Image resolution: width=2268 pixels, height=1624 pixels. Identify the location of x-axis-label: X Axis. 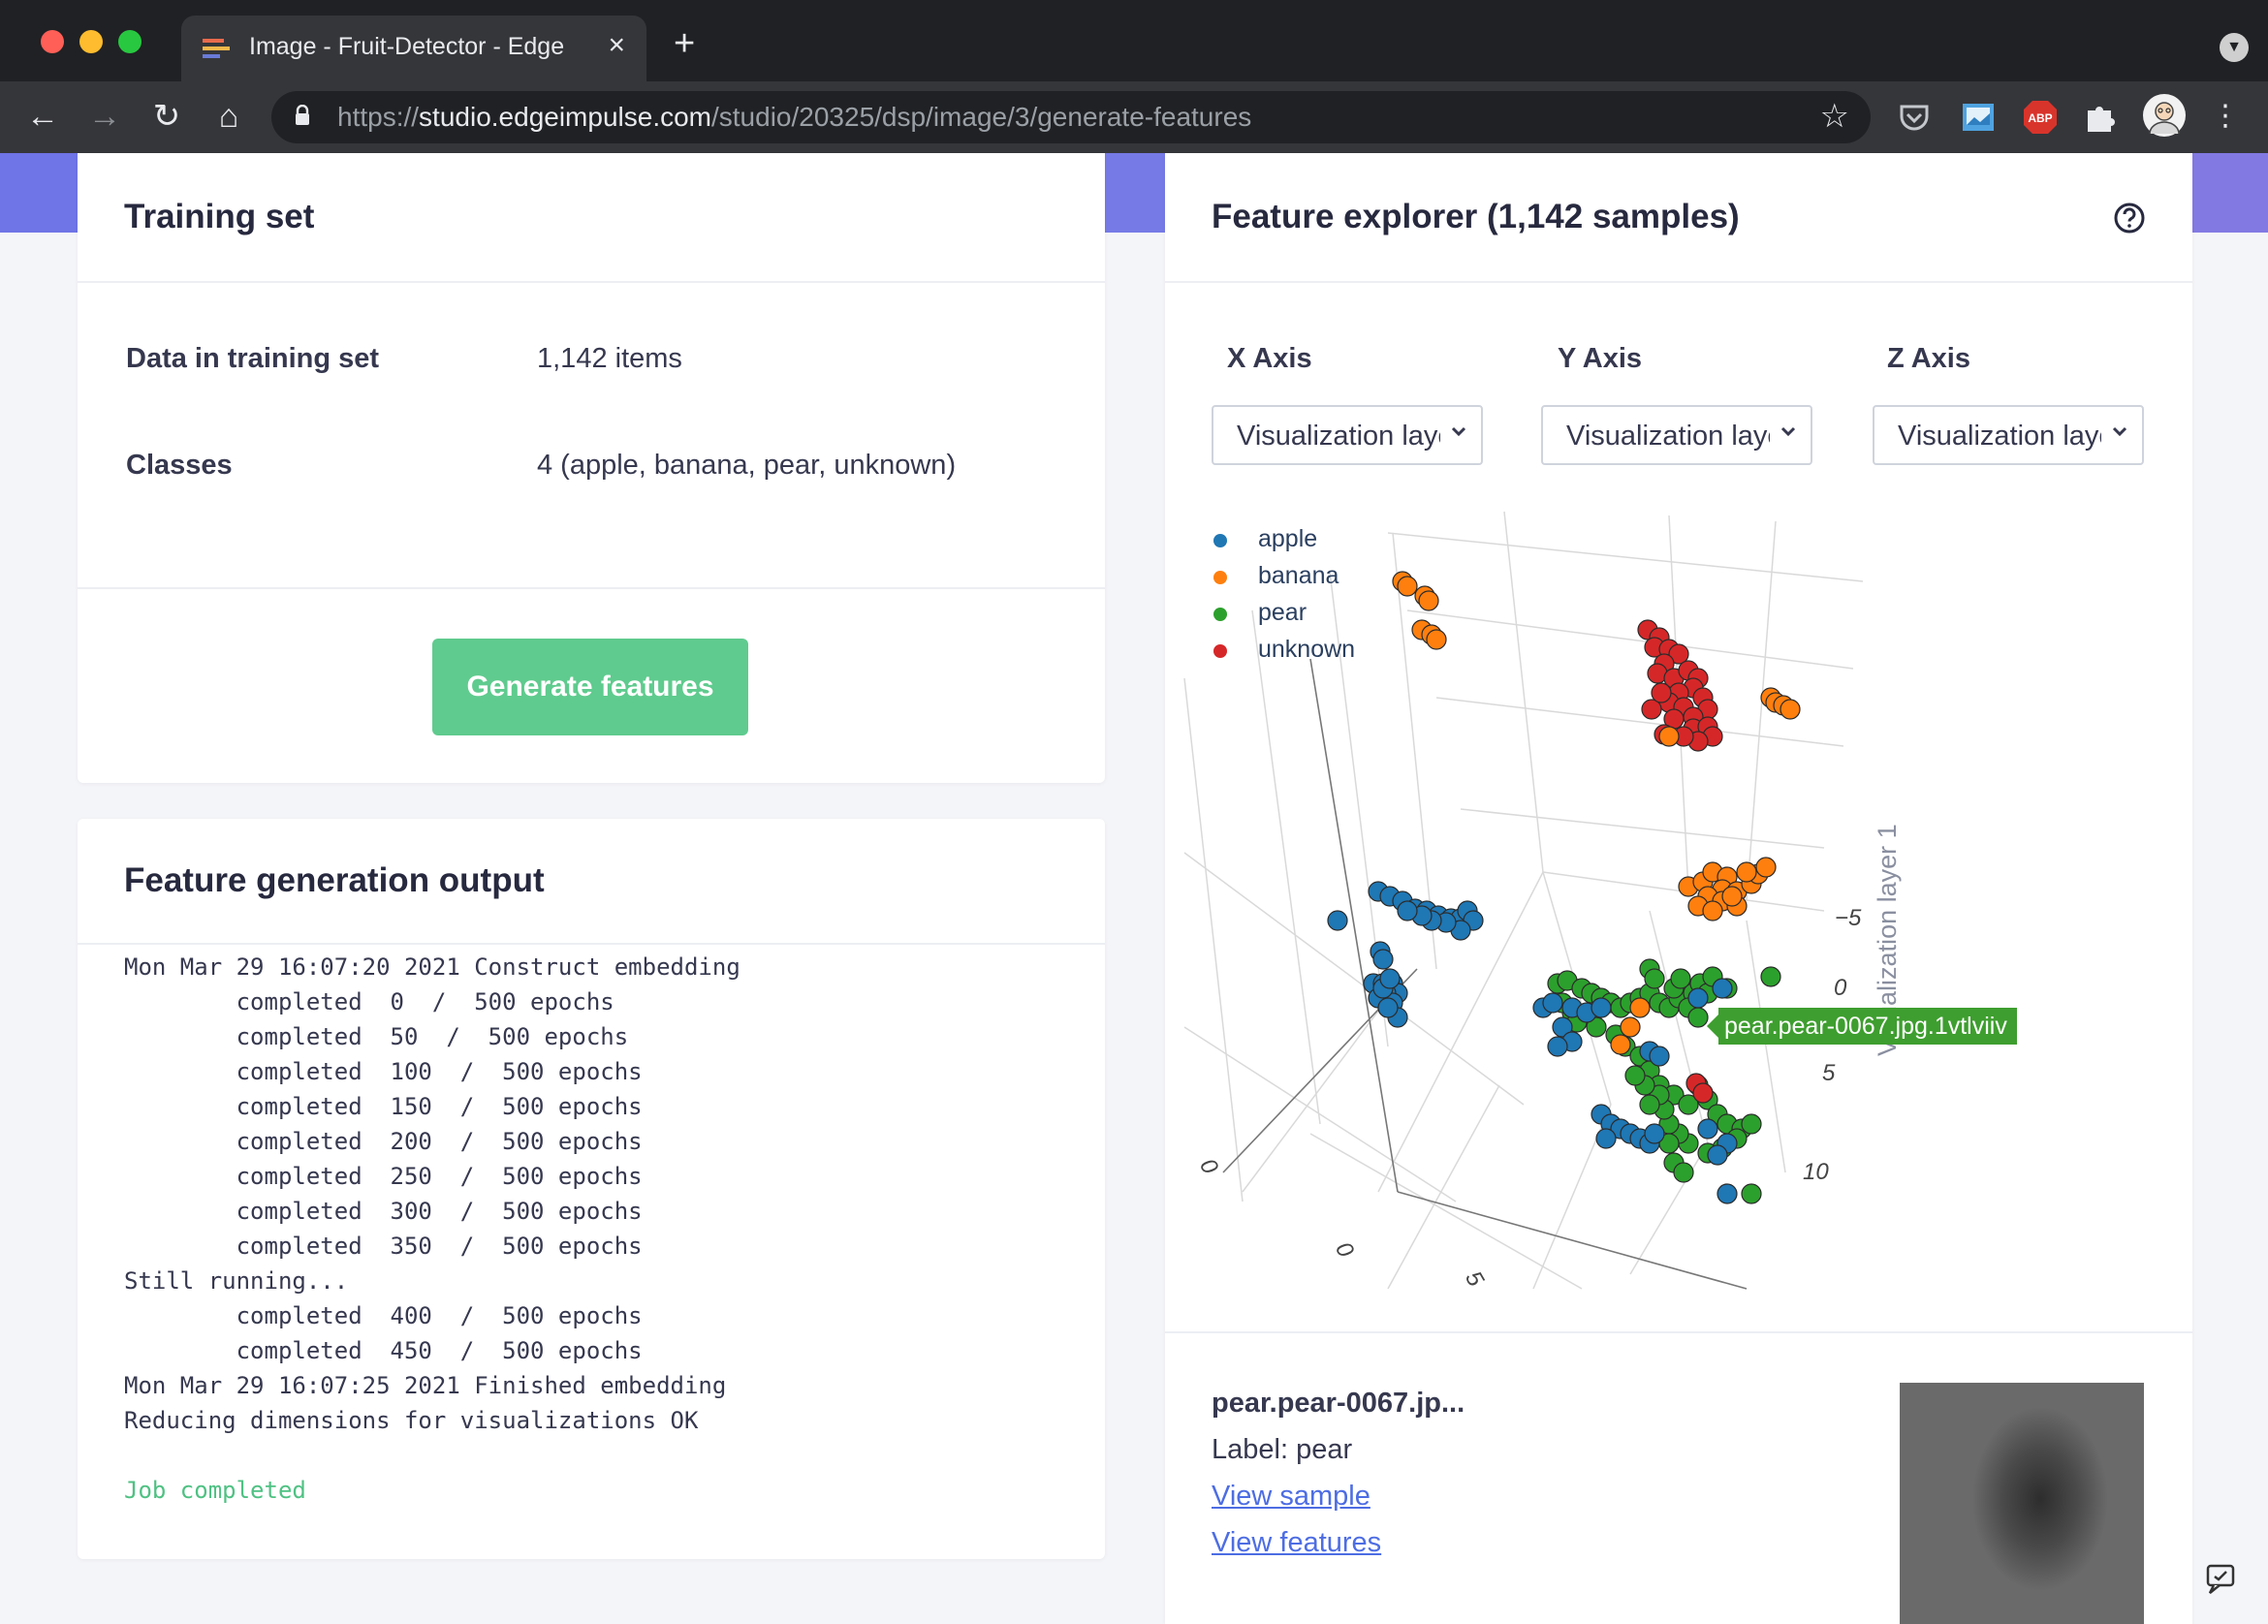
(1270, 358).